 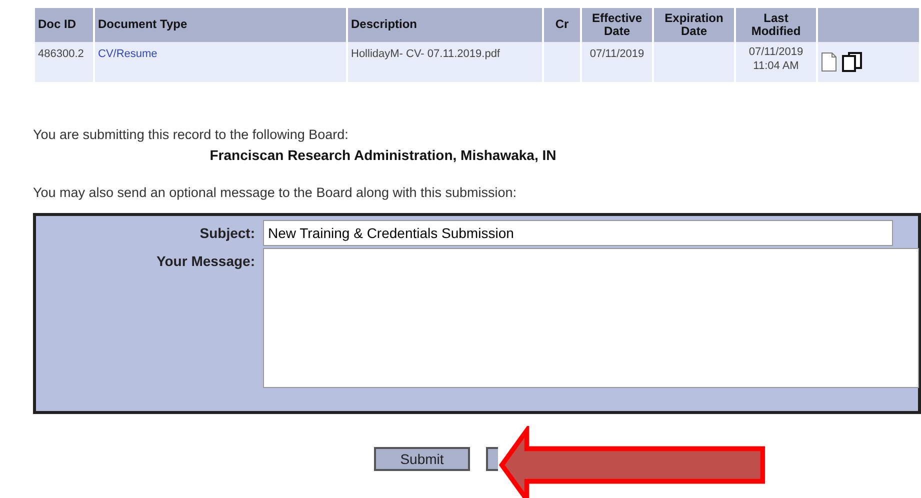 What do you see at coordinates (275, 193) in the screenshot?
I see `instruction-text: You may also send an optional message to the Board along with this submission:` at bounding box center [275, 193].